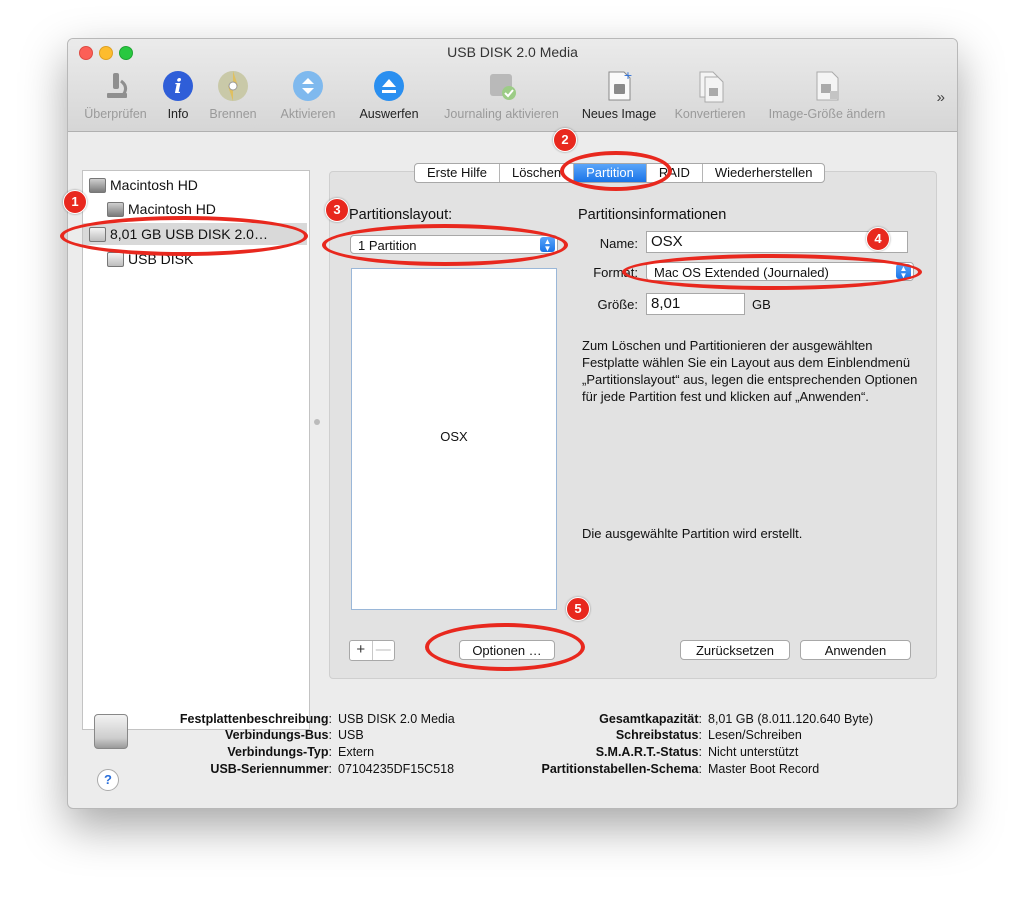 The height and width of the screenshot is (904, 1024). I want to click on annotation-badge-1: 1, so click(75, 202).